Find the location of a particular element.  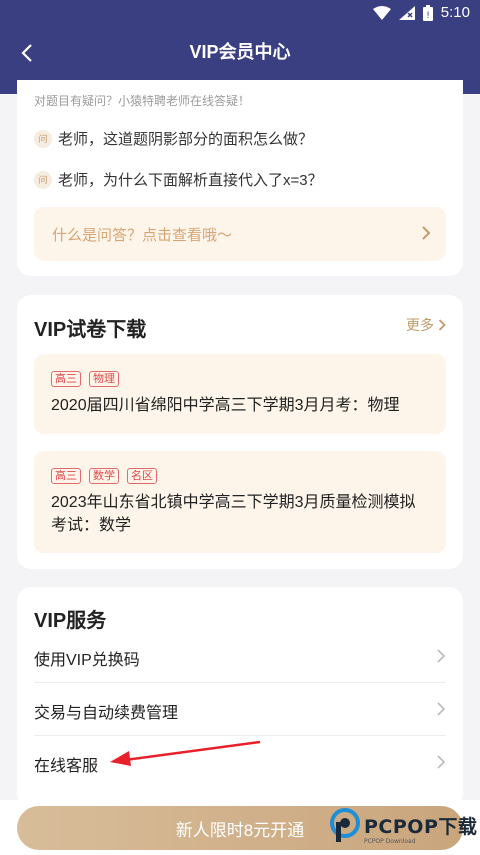

qa-question-item: 问 老师，这道题阴影部分的面积怎么做？ is located at coordinates (173, 138).